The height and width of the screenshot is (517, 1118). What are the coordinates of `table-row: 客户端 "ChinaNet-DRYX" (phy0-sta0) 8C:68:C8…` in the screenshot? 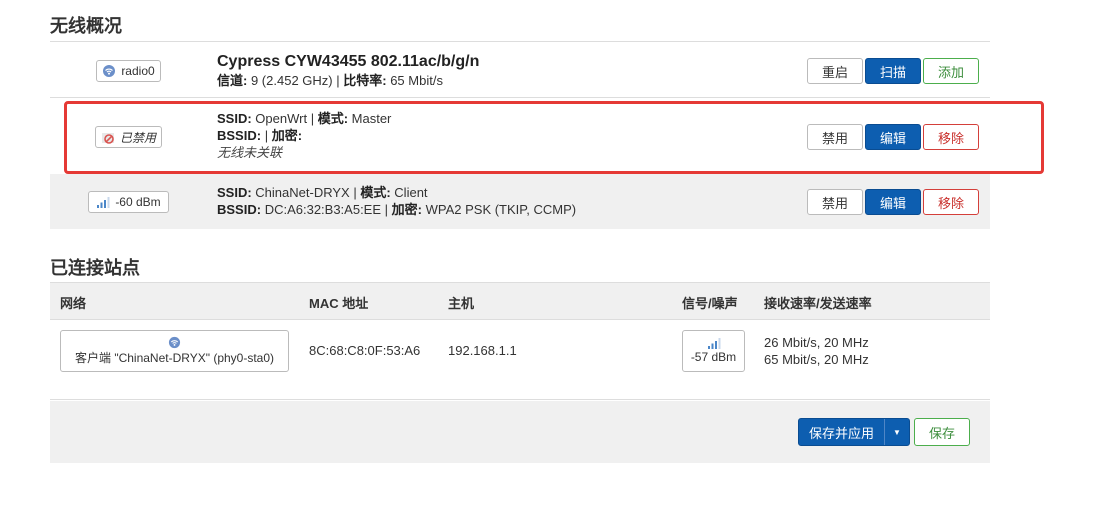 It's located at (520, 360).